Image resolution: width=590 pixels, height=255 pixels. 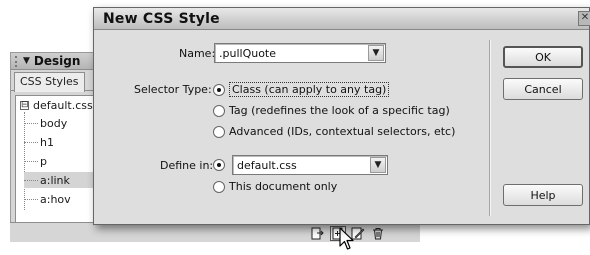 I want to click on panel-title: Design, so click(x=57, y=61).